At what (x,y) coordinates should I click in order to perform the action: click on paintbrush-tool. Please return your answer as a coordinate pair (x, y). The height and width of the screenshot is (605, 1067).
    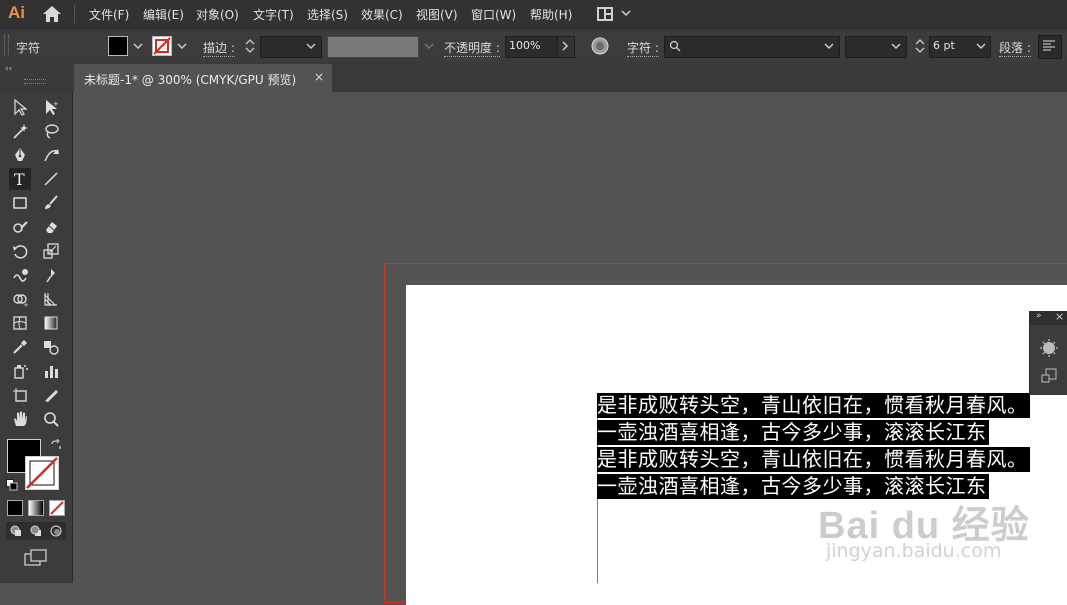
    Looking at the image, I should click on (51, 203).